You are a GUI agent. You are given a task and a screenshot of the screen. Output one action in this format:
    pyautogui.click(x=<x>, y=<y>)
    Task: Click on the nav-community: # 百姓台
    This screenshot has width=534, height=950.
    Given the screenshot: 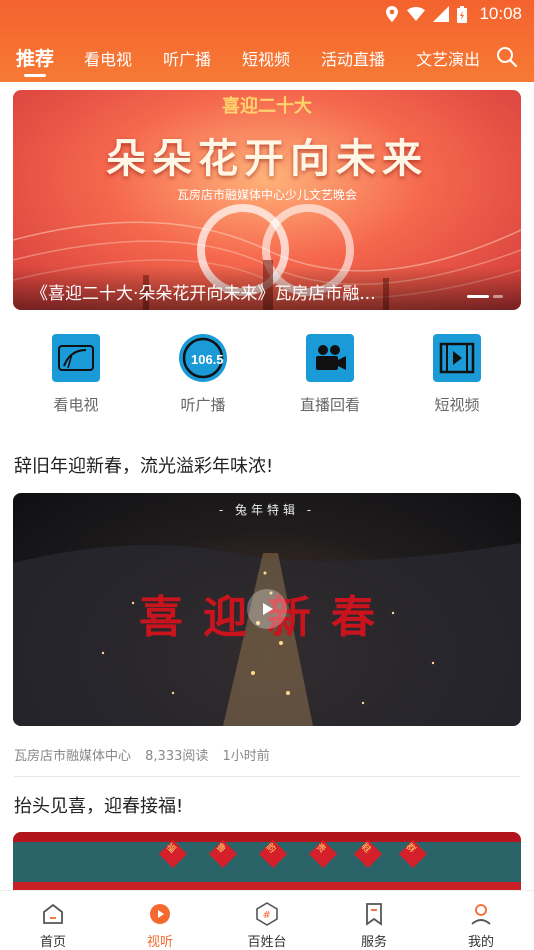 What is the action you would take?
    pyautogui.click(x=267, y=925)
    